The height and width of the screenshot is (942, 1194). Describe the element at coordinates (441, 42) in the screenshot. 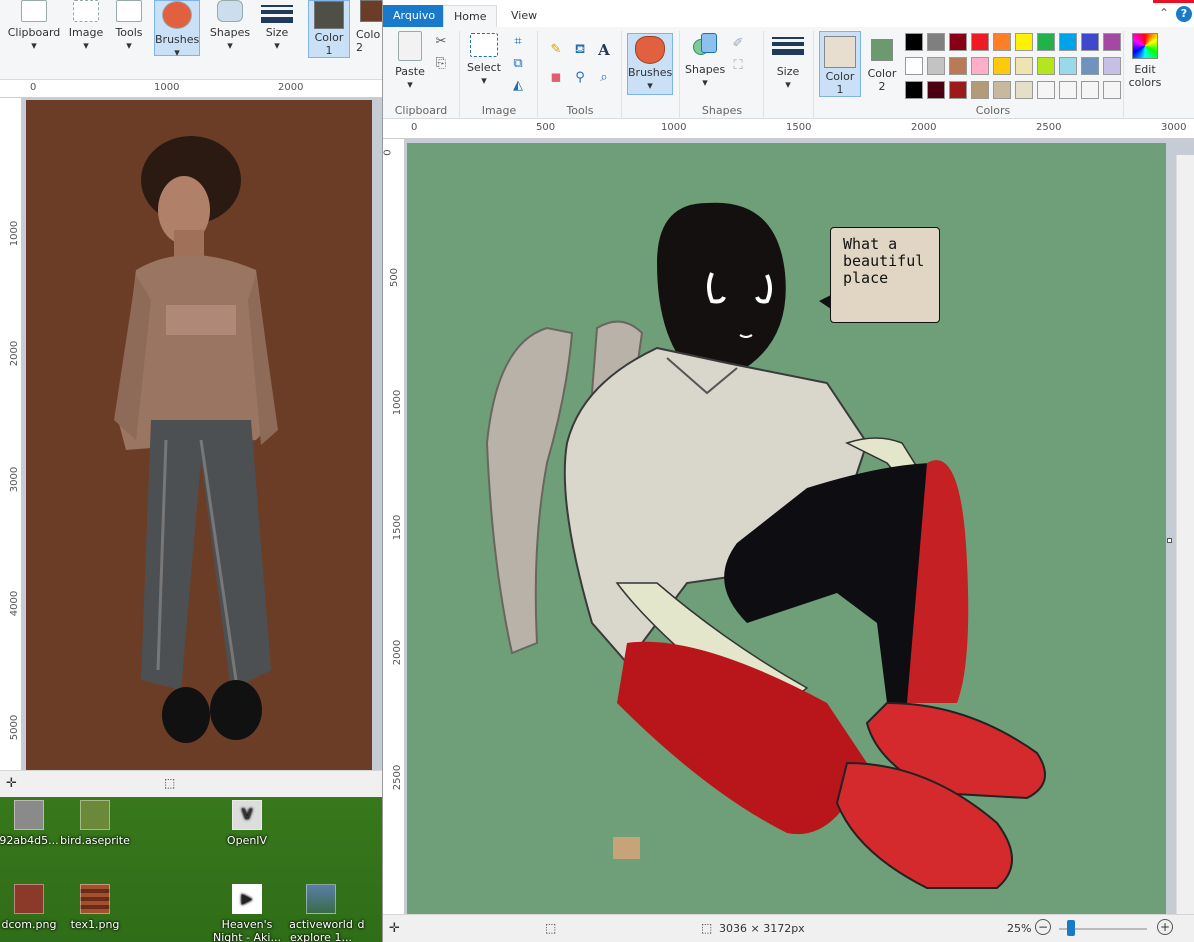

I see `cut-icon: ✂` at that location.